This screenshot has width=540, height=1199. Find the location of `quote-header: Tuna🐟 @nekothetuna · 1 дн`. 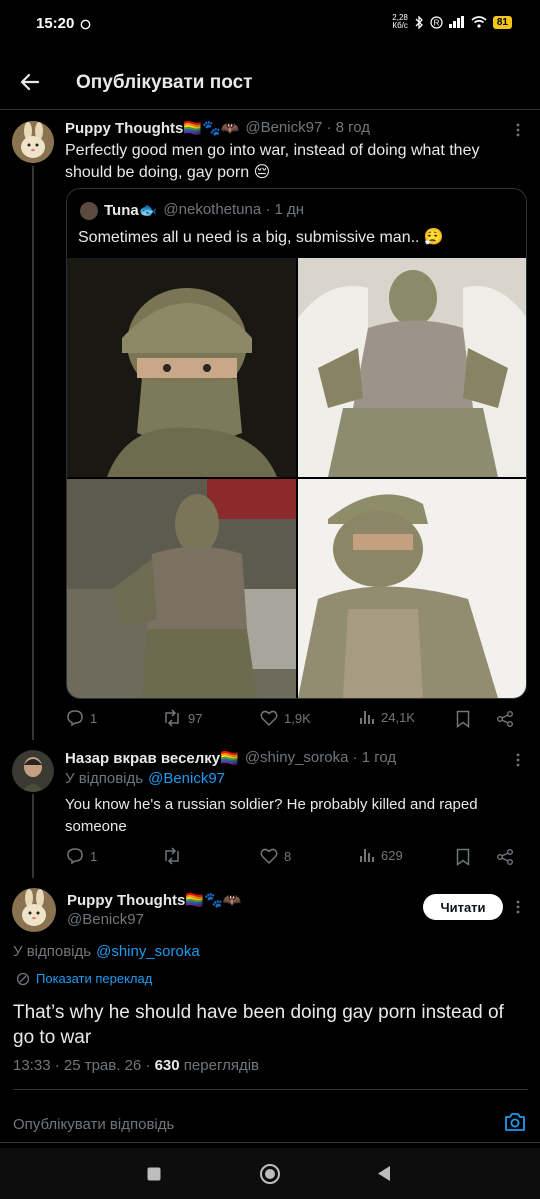

quote-header: Tuna🐟 @nekothetuna · 1 дн is located at coordinates (204, 210).